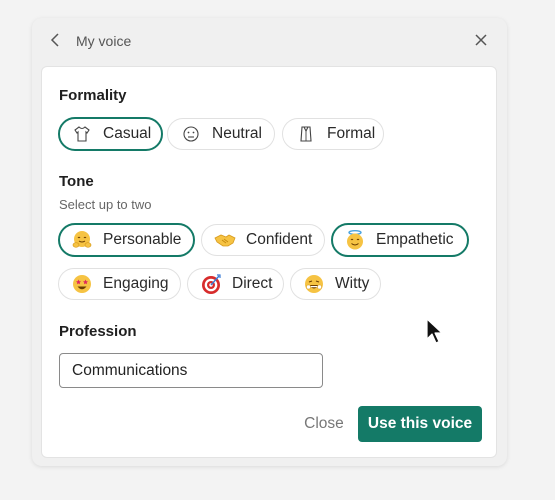 This screenshot has width=555, height=500. Describe the element at coordinates (335, 284) in the screenshot. I see `tone-option-witty: Witty` at that location.